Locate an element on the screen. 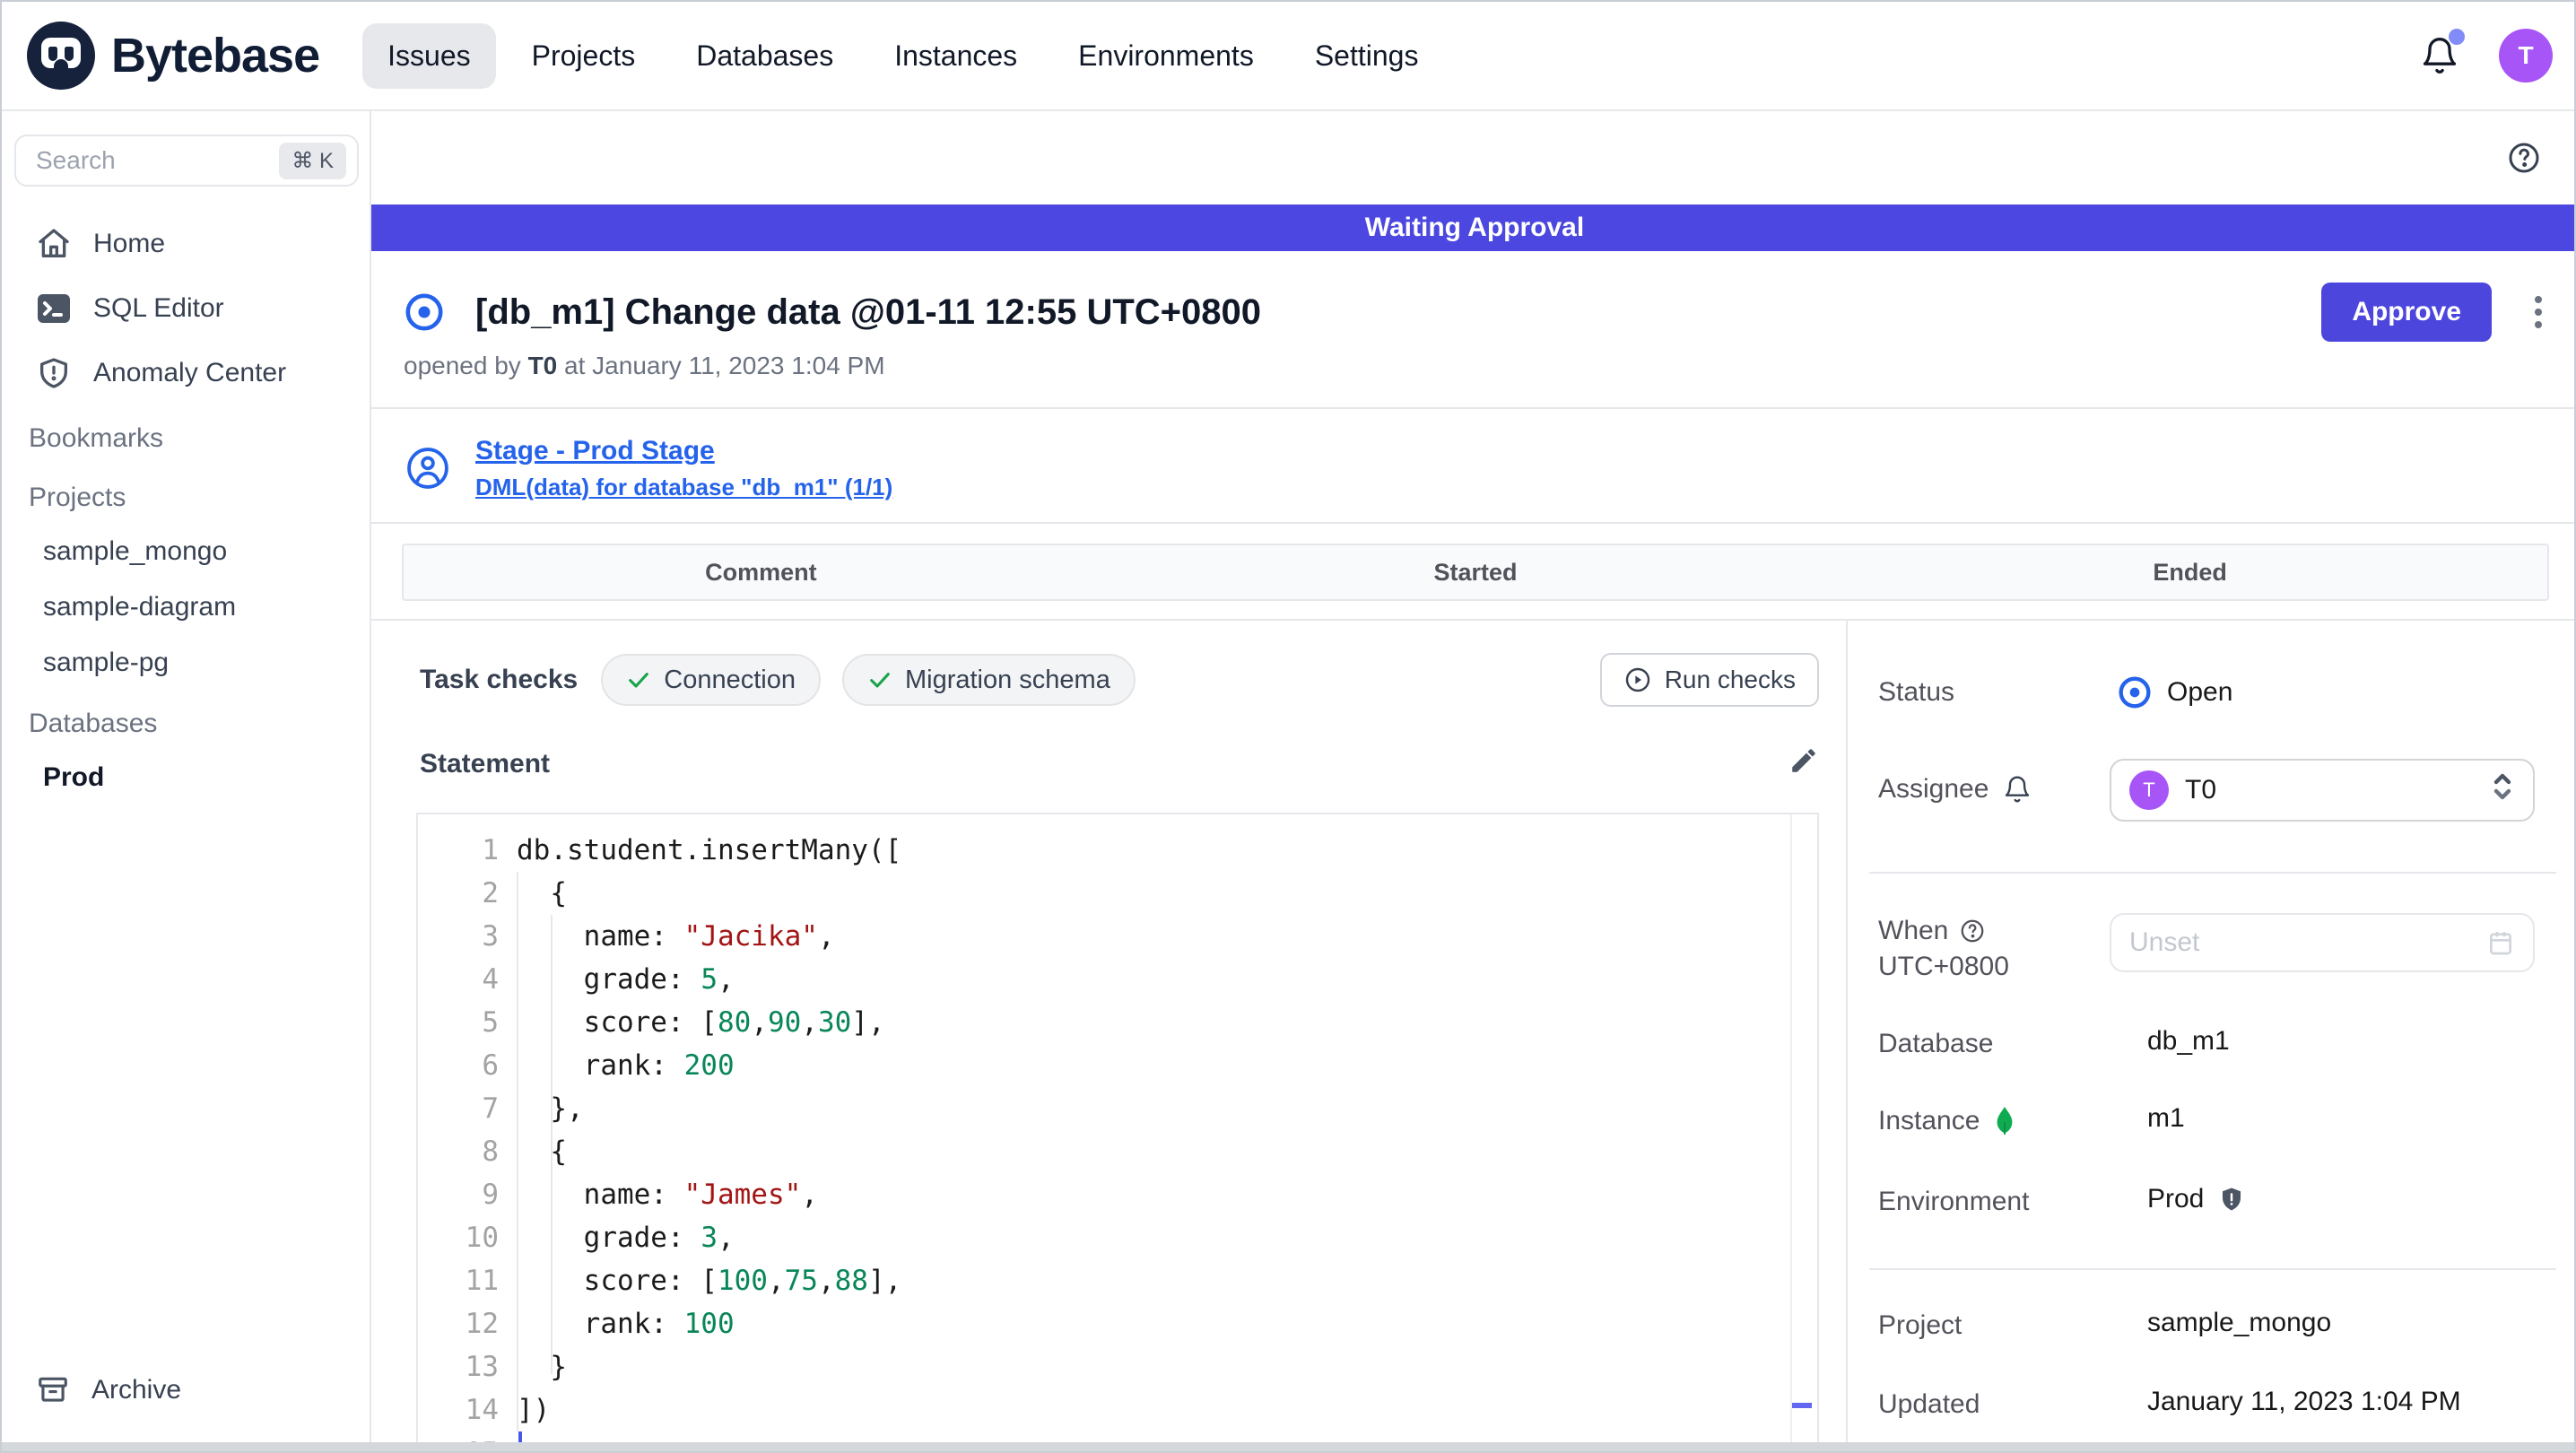 The width and height of the screenshot is (2576, 1453). check-badge-migration-schema: Migration schema is located at coordinates (988, 680).